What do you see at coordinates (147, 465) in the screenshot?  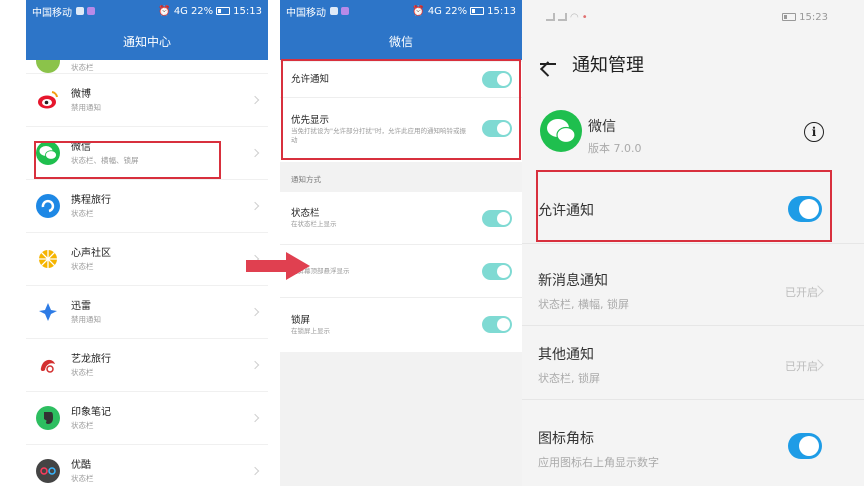 I see `list-item: 优酷 状态栏` at bounding box center [147, 465].